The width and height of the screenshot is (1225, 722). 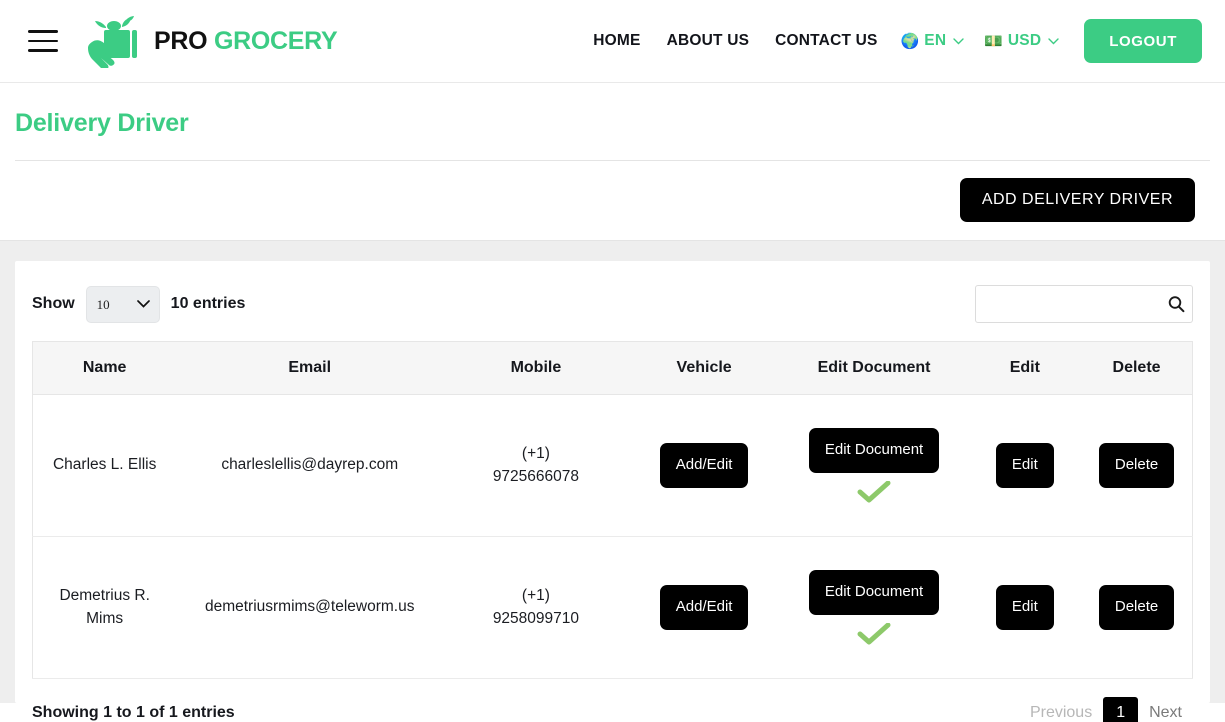 What do you see at coordinates (910, 41) in the screenshot?
I see `globe-icon: 🌍` at bounding box center [910, 41].